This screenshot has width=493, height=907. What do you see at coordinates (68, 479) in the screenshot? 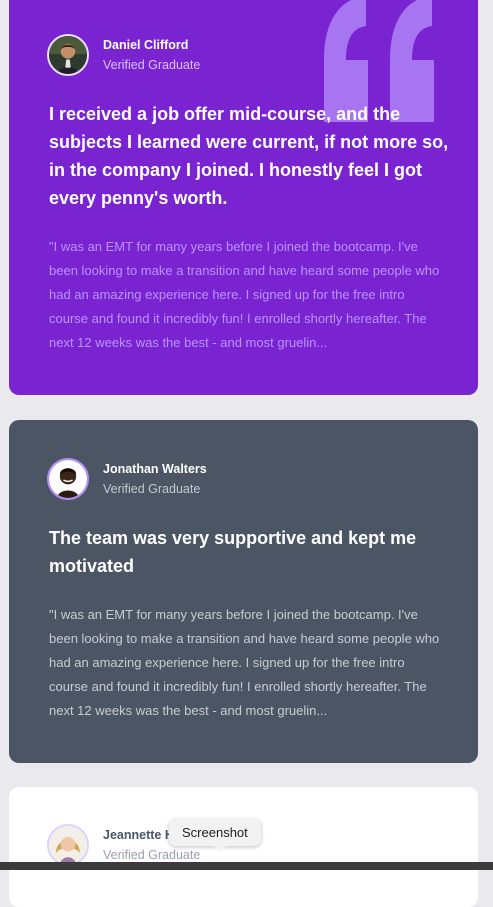
I see `avatar-jonathan` at bounding box center [68, 479].